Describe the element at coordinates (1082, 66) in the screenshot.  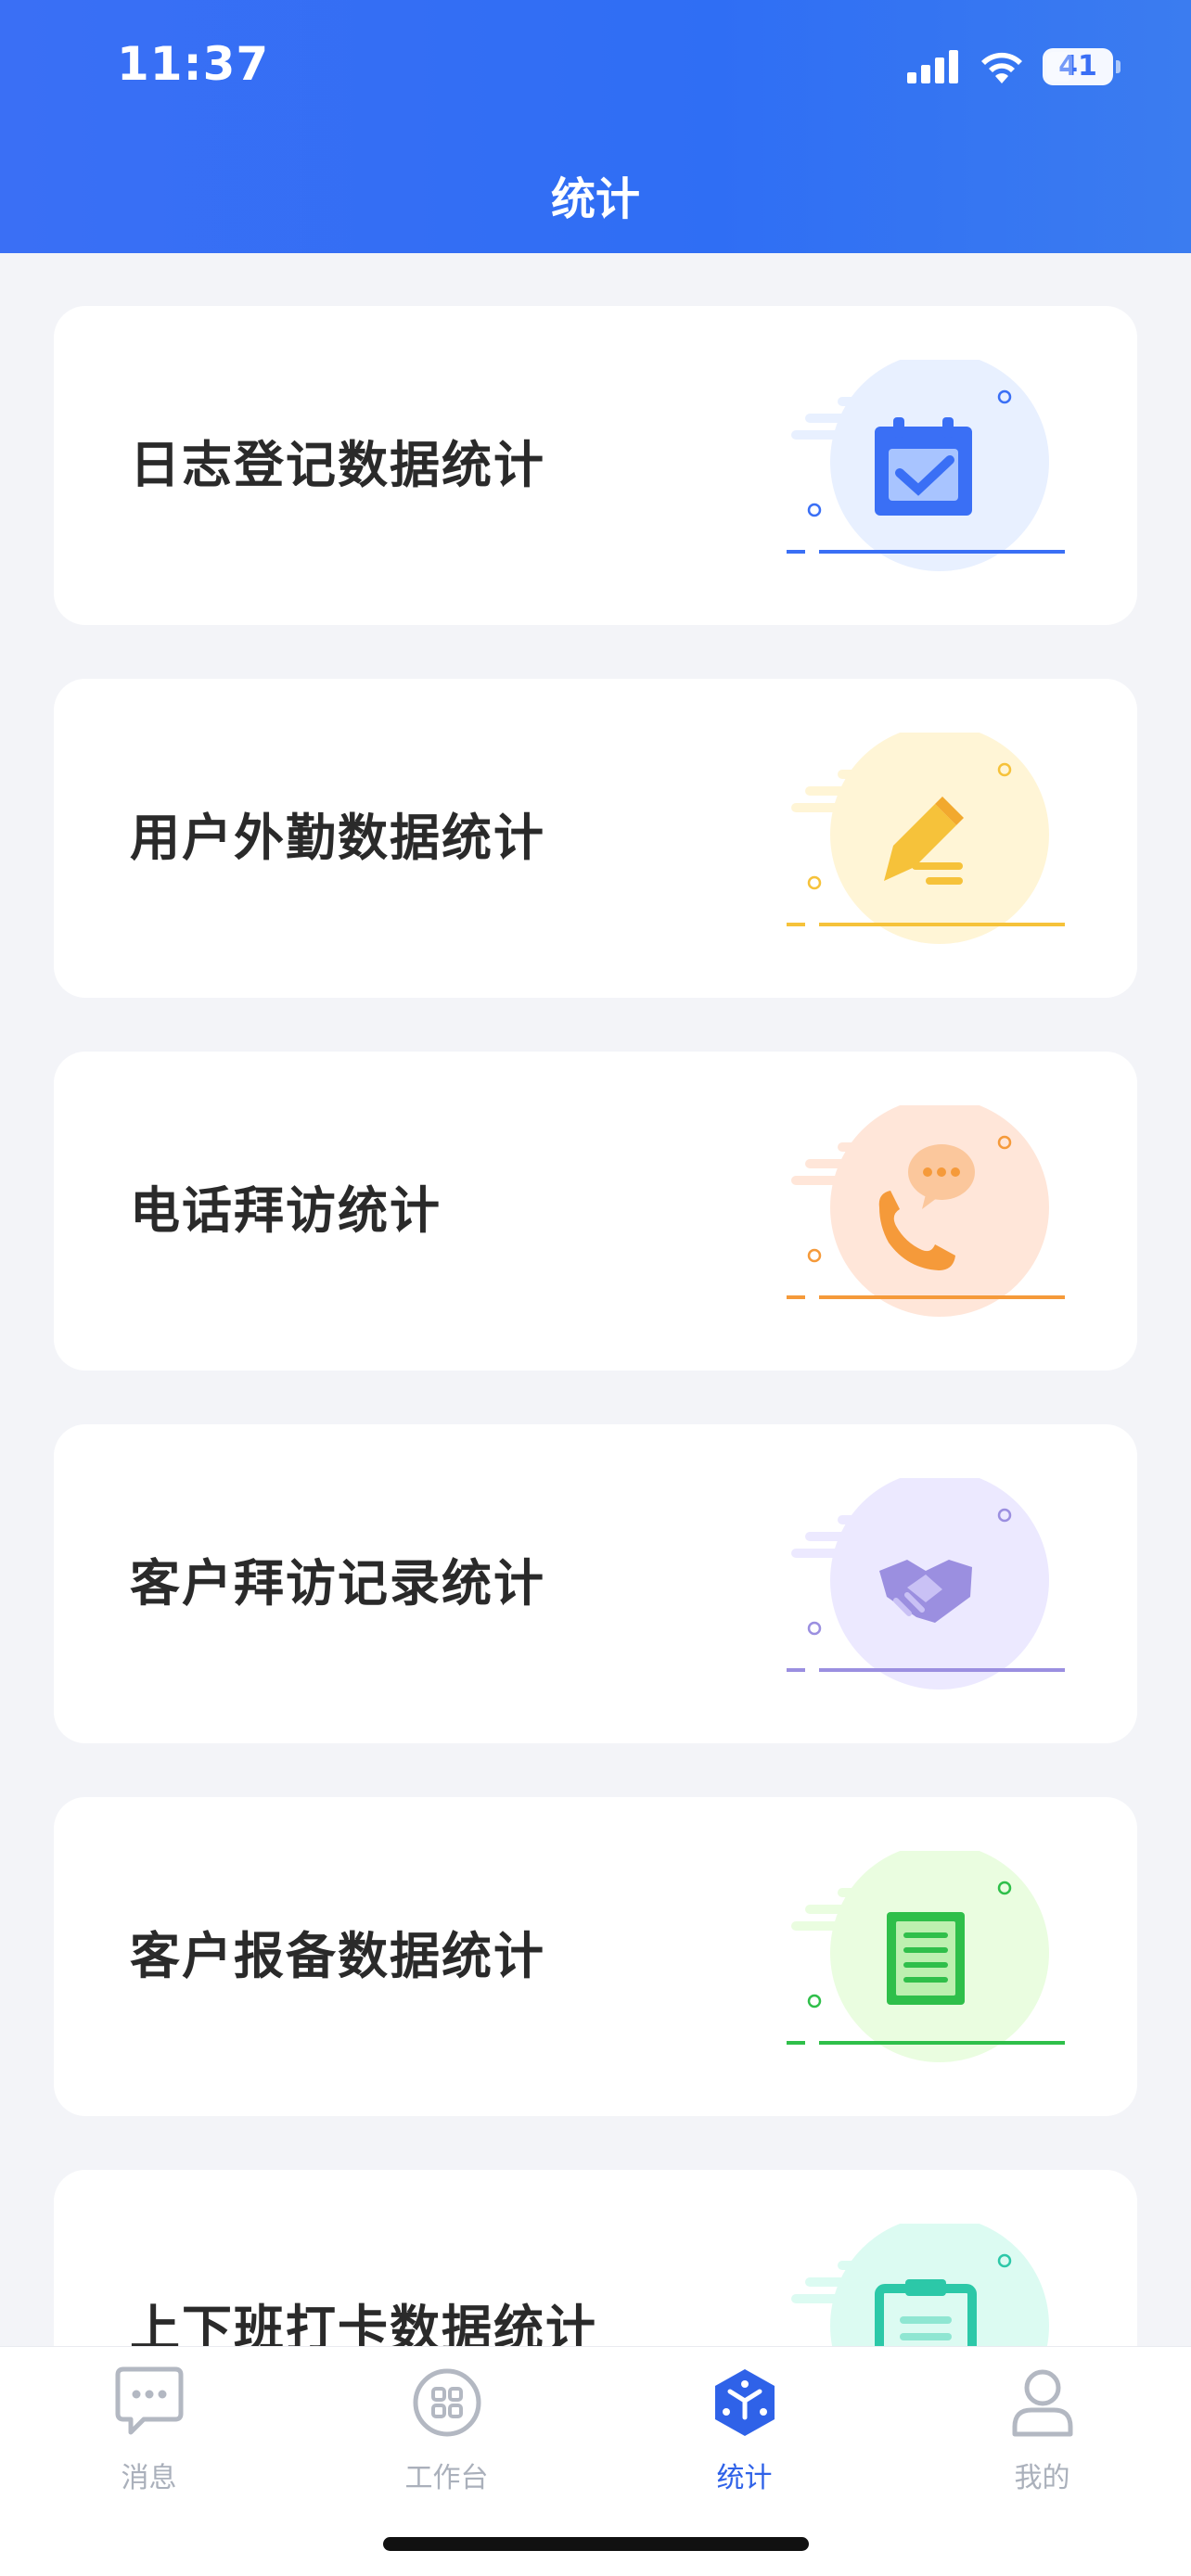
I see `battery-icon: 41` at that location.